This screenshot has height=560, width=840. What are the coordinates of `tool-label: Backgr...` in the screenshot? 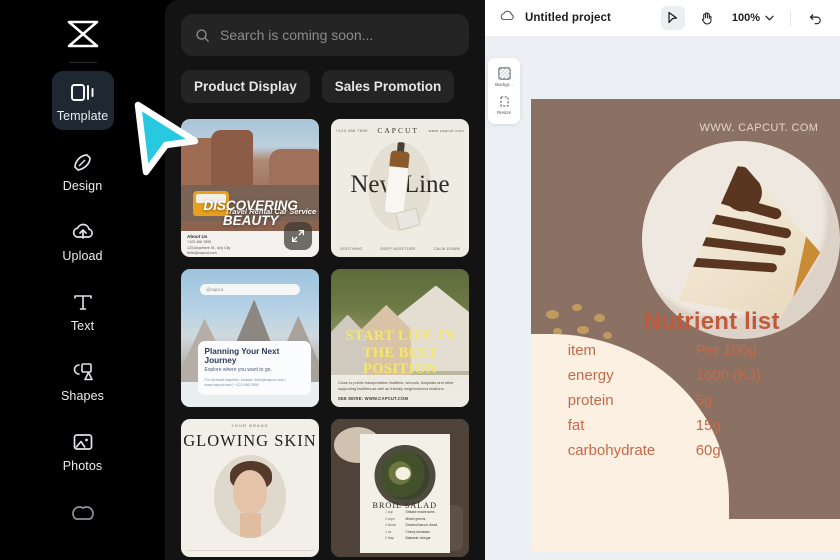 It's located at (504, 84).